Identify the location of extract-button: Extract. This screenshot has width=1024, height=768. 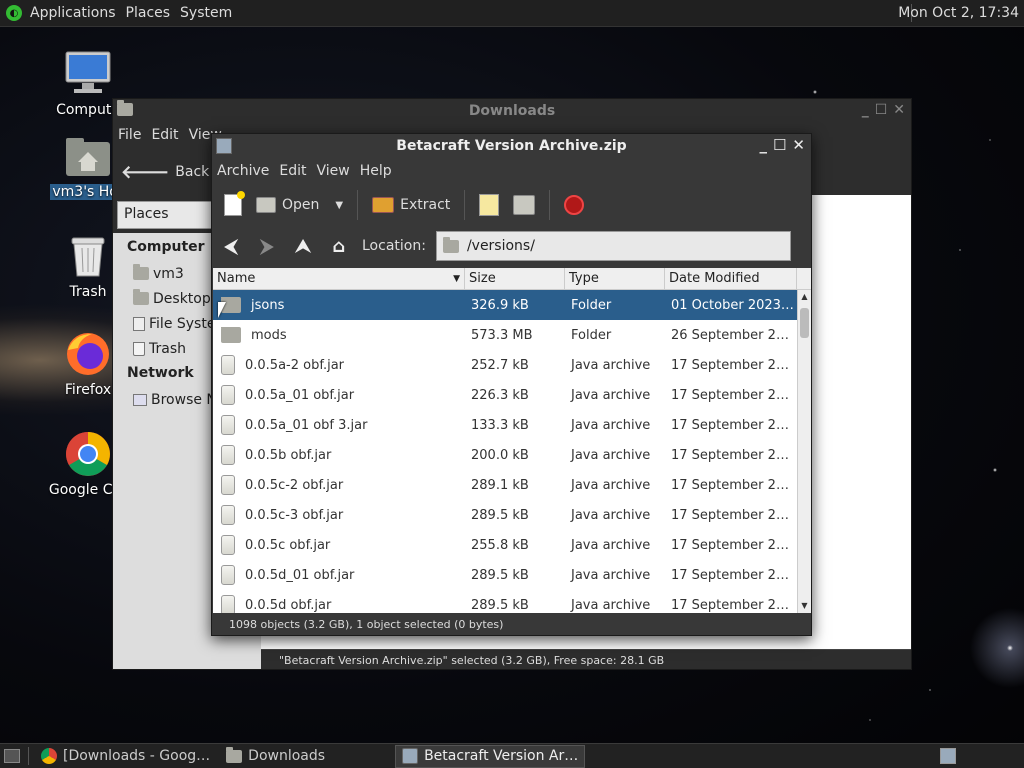
(411, 205).